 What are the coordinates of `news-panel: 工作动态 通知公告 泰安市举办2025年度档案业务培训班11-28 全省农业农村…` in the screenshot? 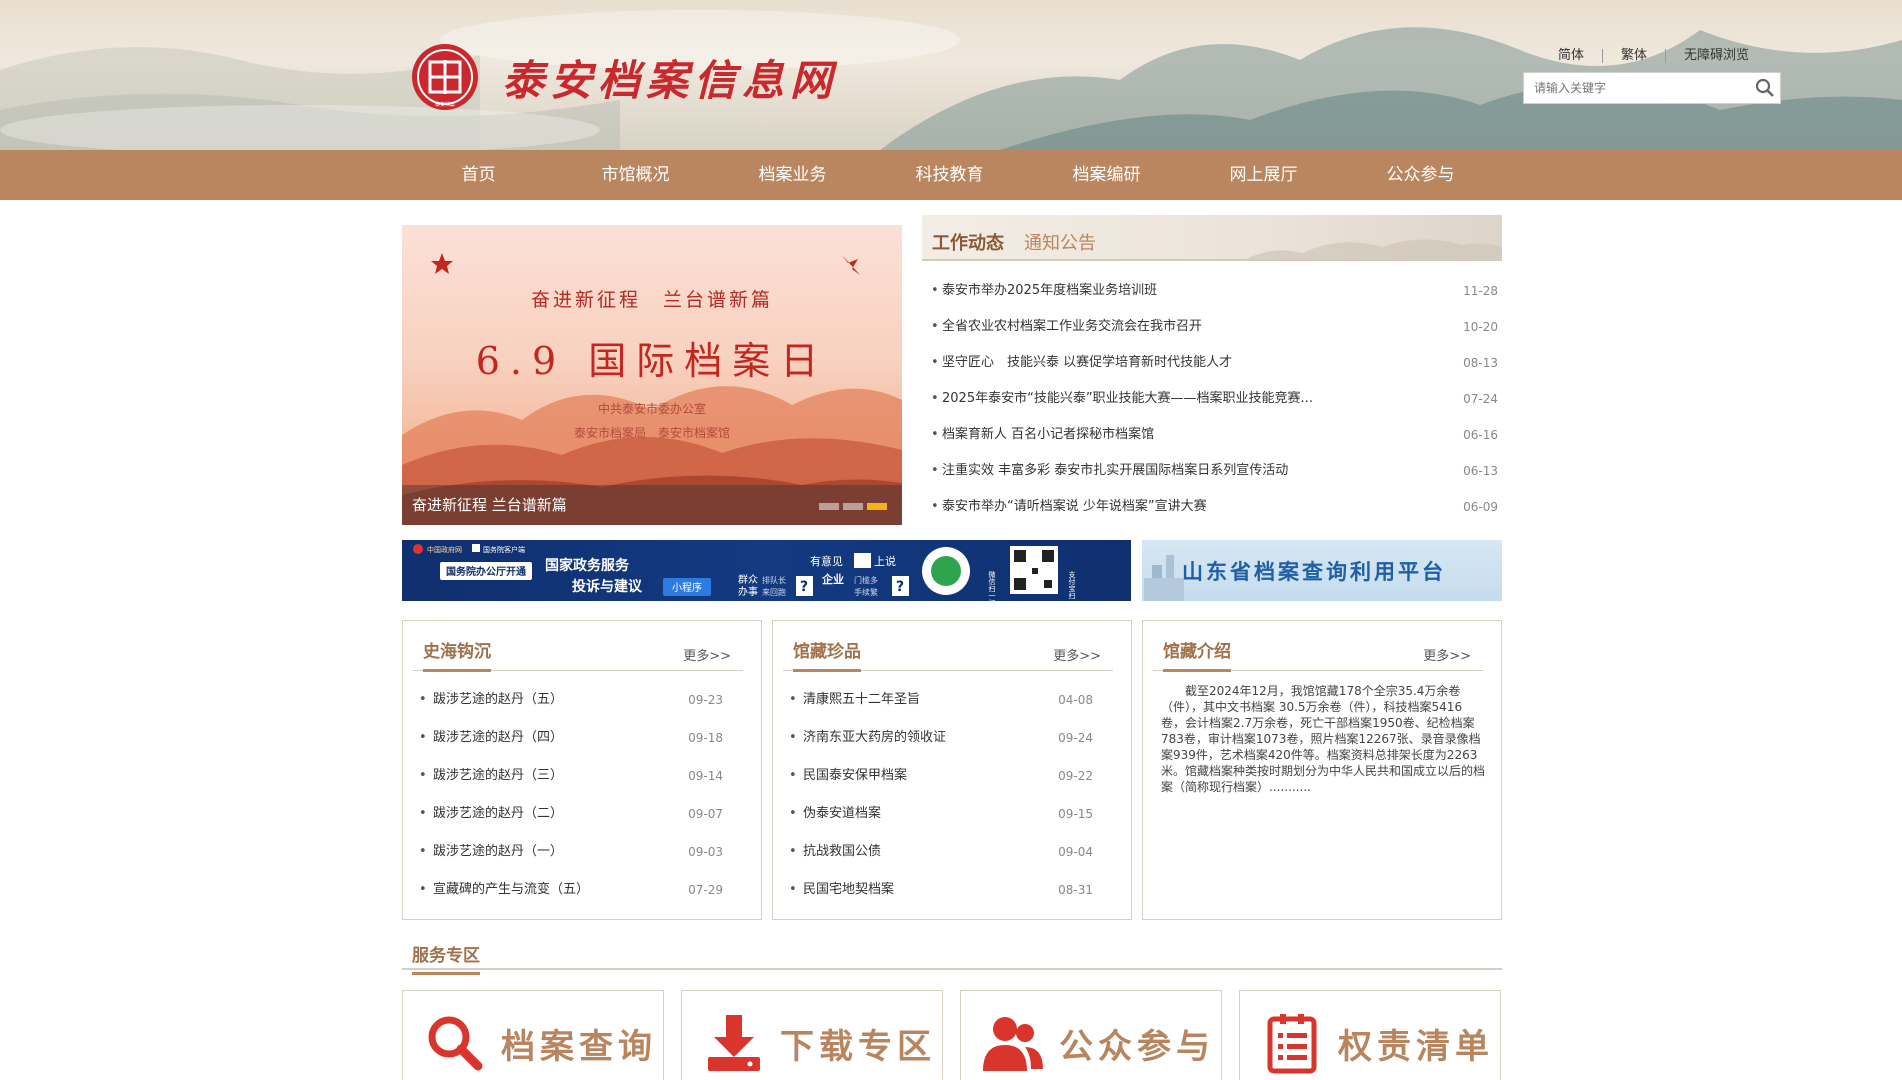 It's located at (1212, 370).